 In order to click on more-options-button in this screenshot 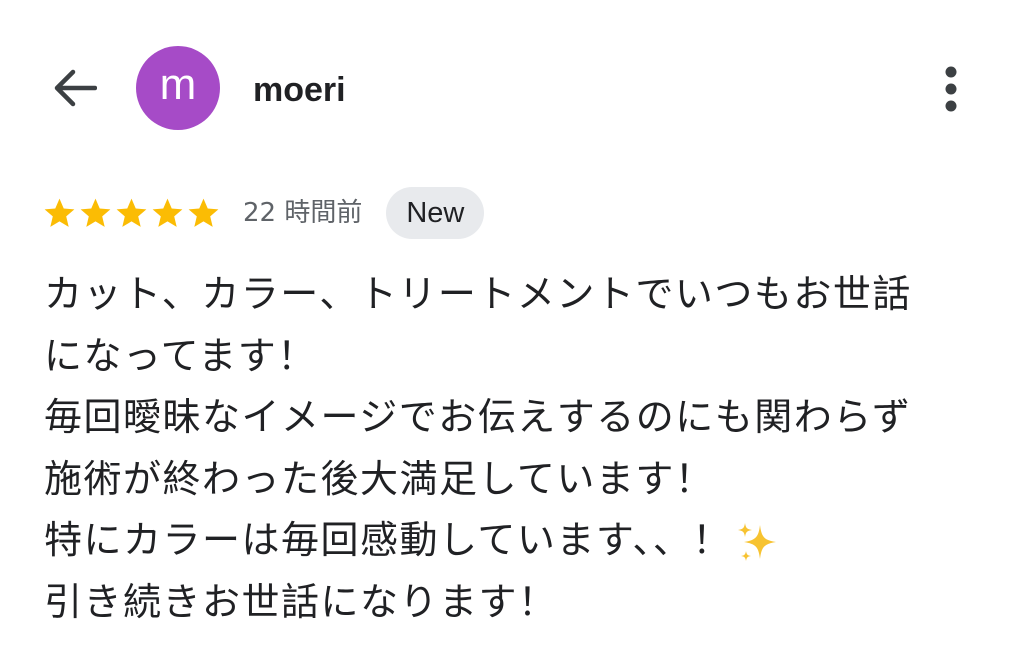, I will do `click(951, 89)`.